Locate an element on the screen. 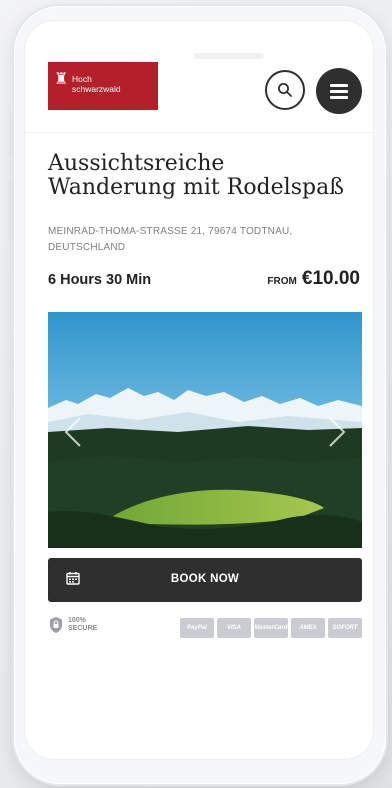 Image resolution: width=392 pixels, height=788 pixels. chevron-left-icon is located at coordinates (73, 432).